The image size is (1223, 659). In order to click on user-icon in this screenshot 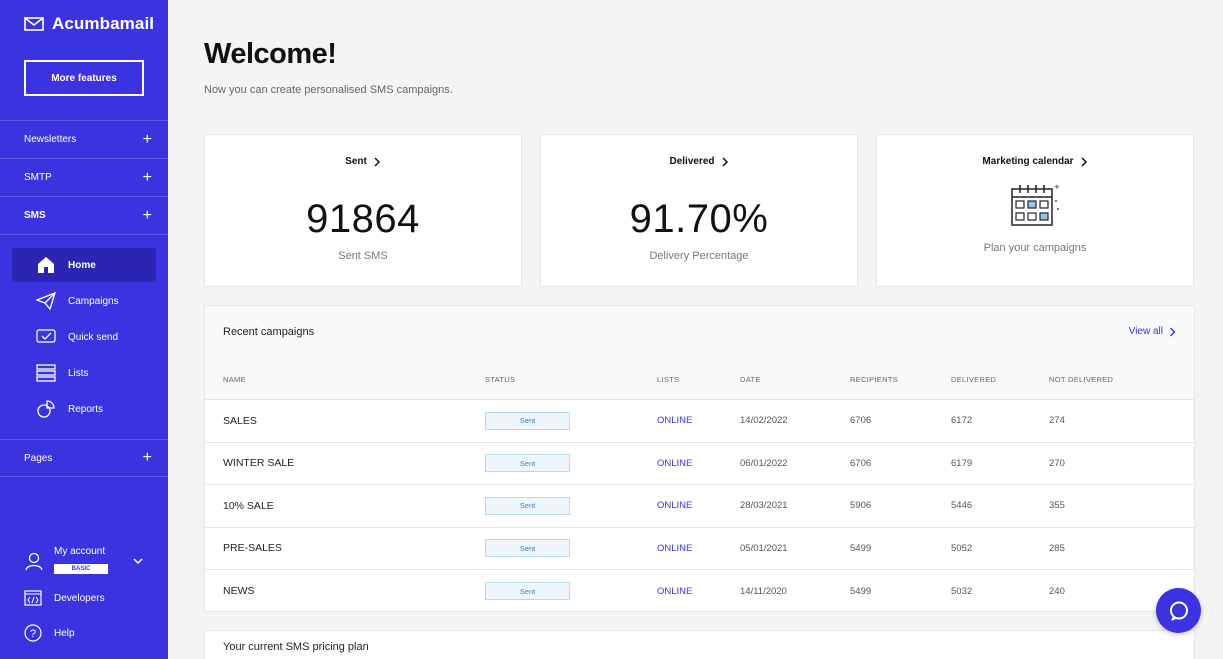, I will do `click(34, 561)`.